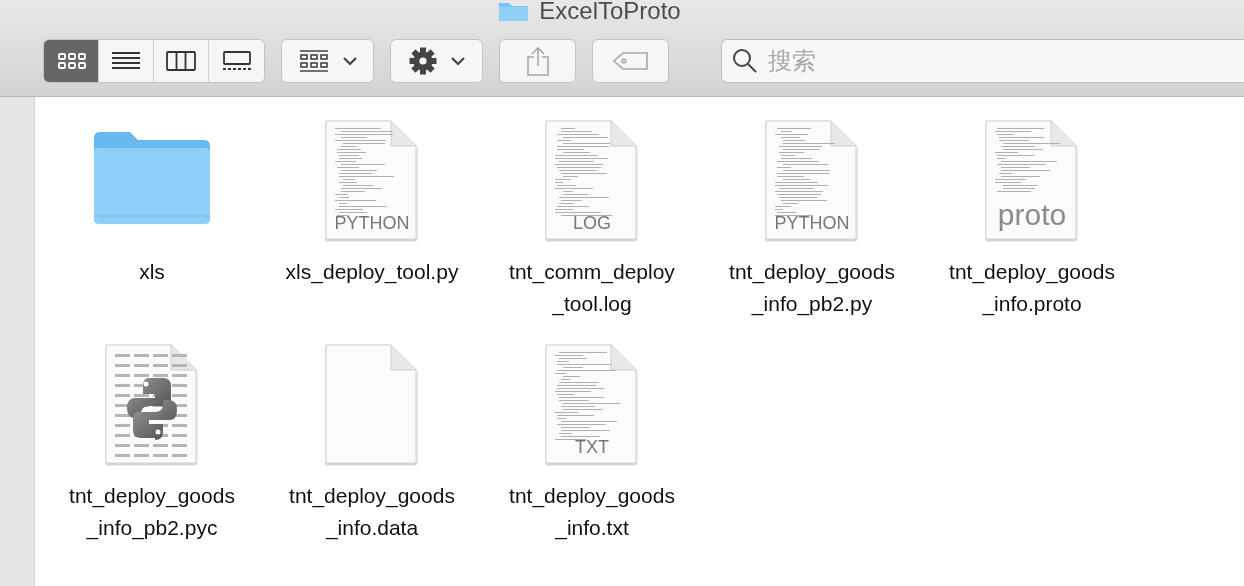  What do you see at coordinates (152, 405) in the screenshot?
I see `python-file-icon` at bounding box center [152, 405].